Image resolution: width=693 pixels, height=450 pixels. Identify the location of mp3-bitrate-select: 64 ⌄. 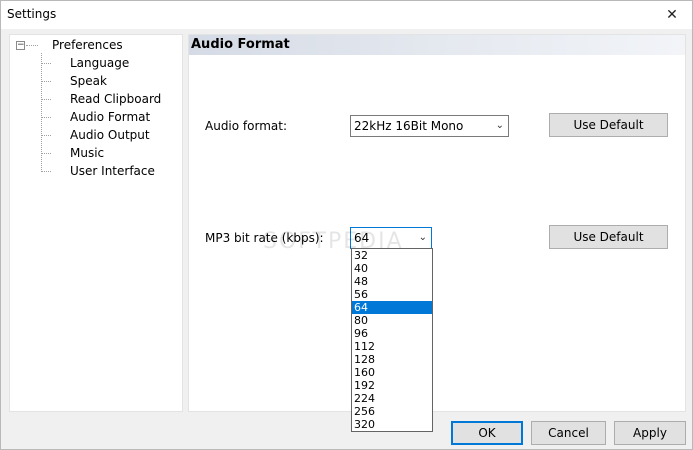
(391, 238).